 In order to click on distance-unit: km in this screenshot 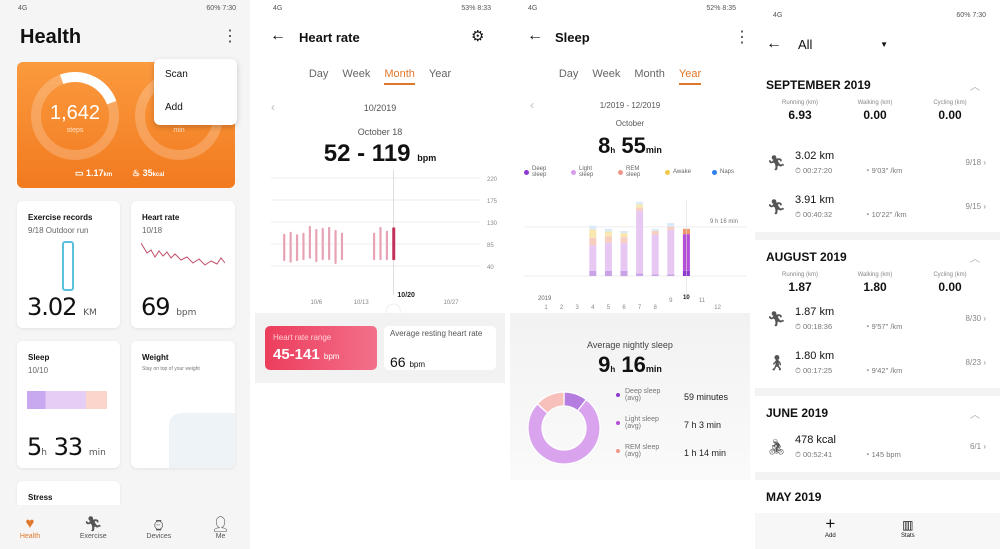, I will do `click(108, 175)`.